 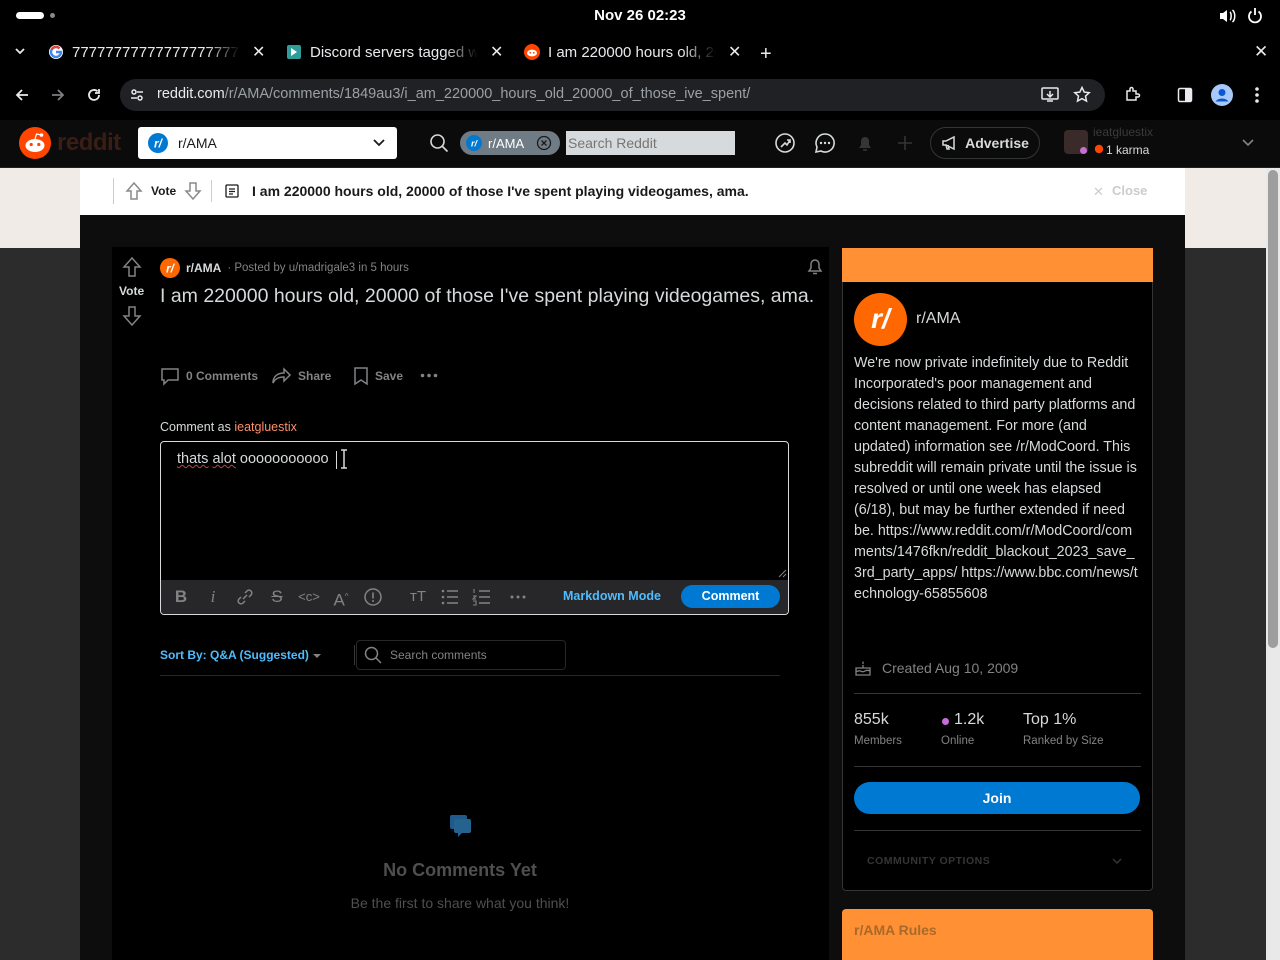 I want to click on search-scope-chip: r/ r/AMA, so click(x=510, y=143).